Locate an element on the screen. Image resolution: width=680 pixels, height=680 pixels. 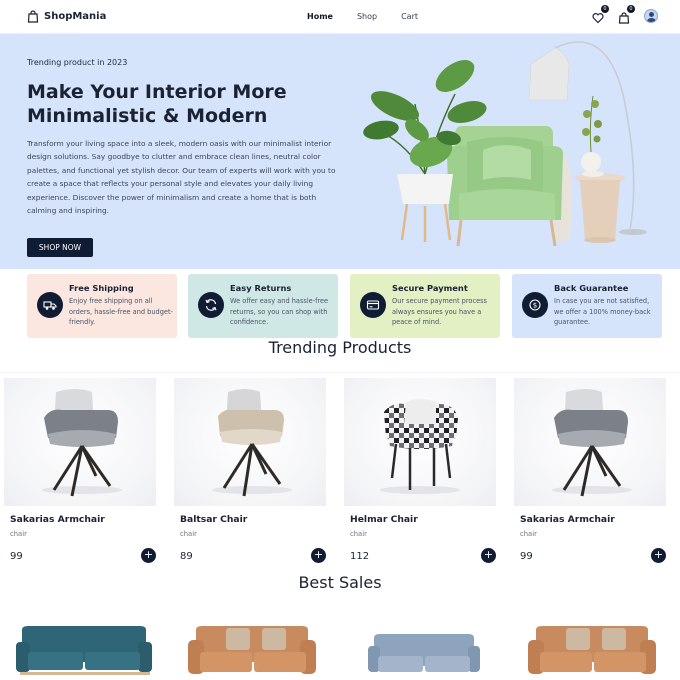
shop-now-button: SHOP NOW is located at coordinates (60, 247).